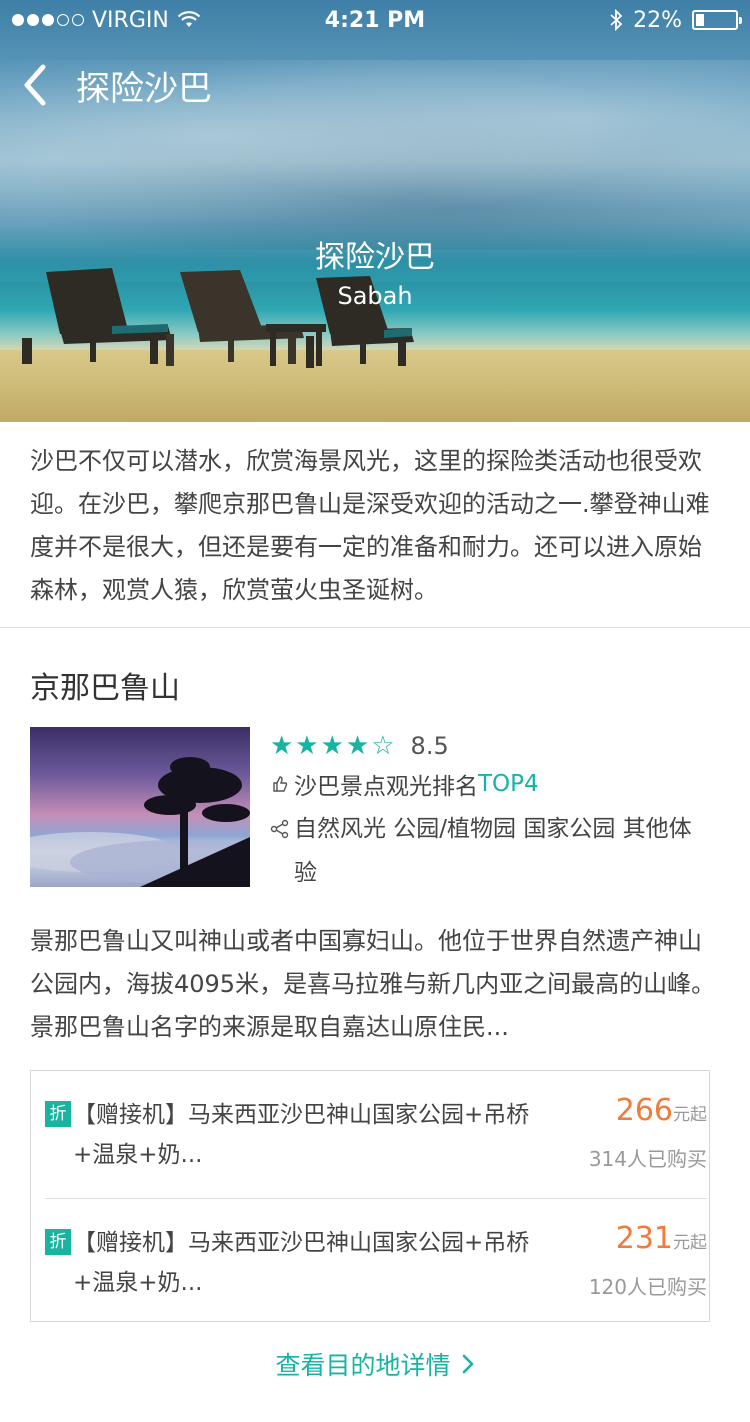 Image resolution: width=750 pixels, height=1422 pixels. I want to click on tags-row: 自然风光 公园/植物园 国家公园 其他体验, so click(495, 851).